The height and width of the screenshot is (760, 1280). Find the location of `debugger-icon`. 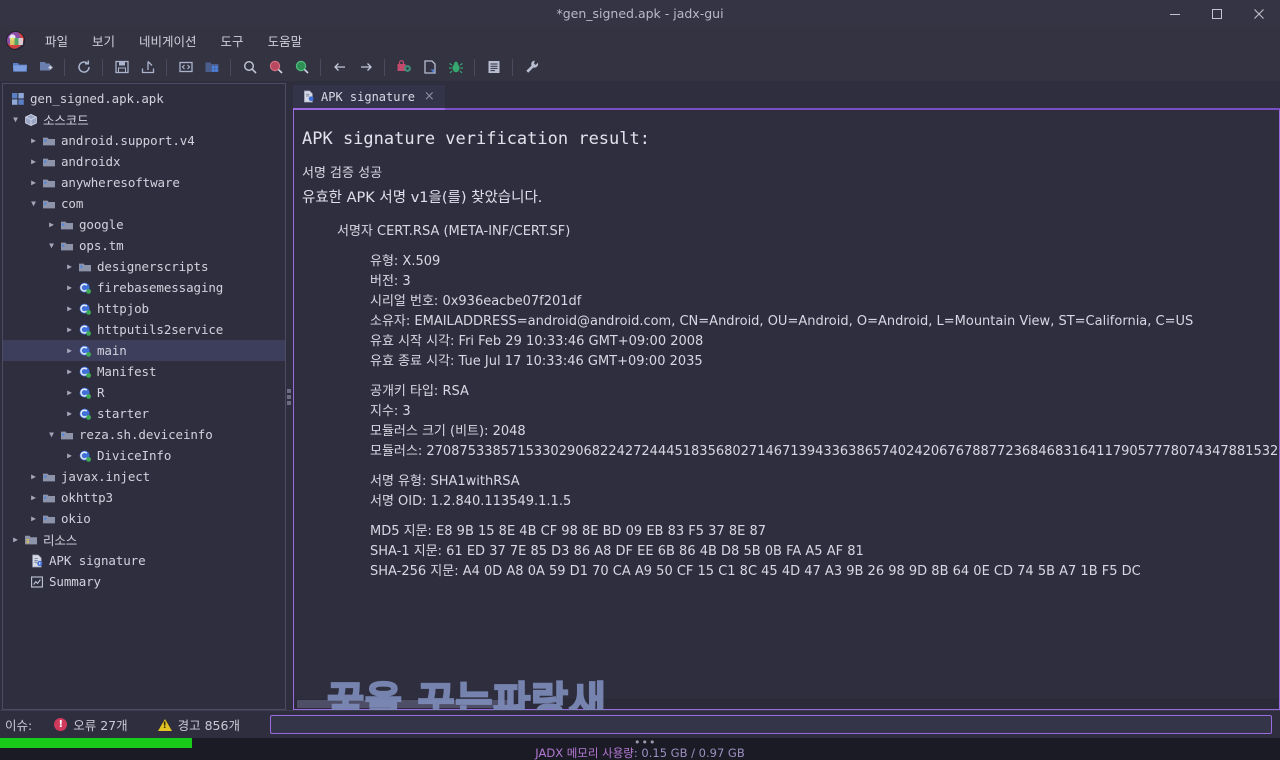

debugger-icon is located at coordinates (455, 67).